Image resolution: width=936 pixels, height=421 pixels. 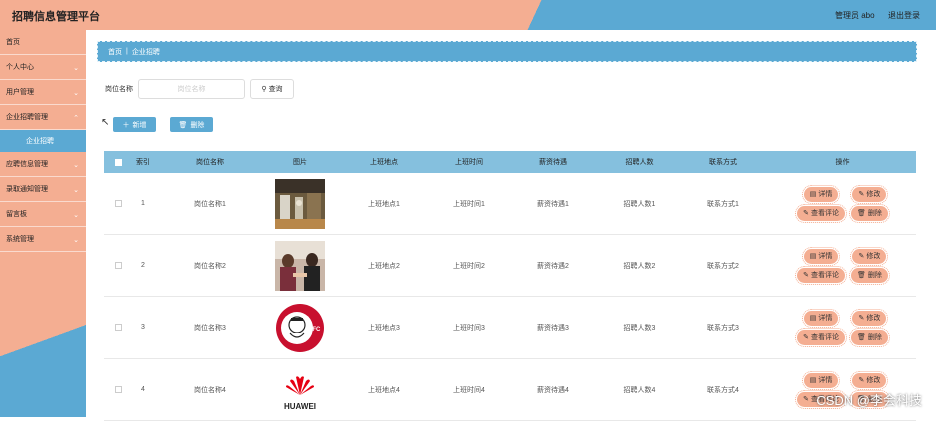 I want to click on add-button: ＋新增, so click(x=134, y=124).